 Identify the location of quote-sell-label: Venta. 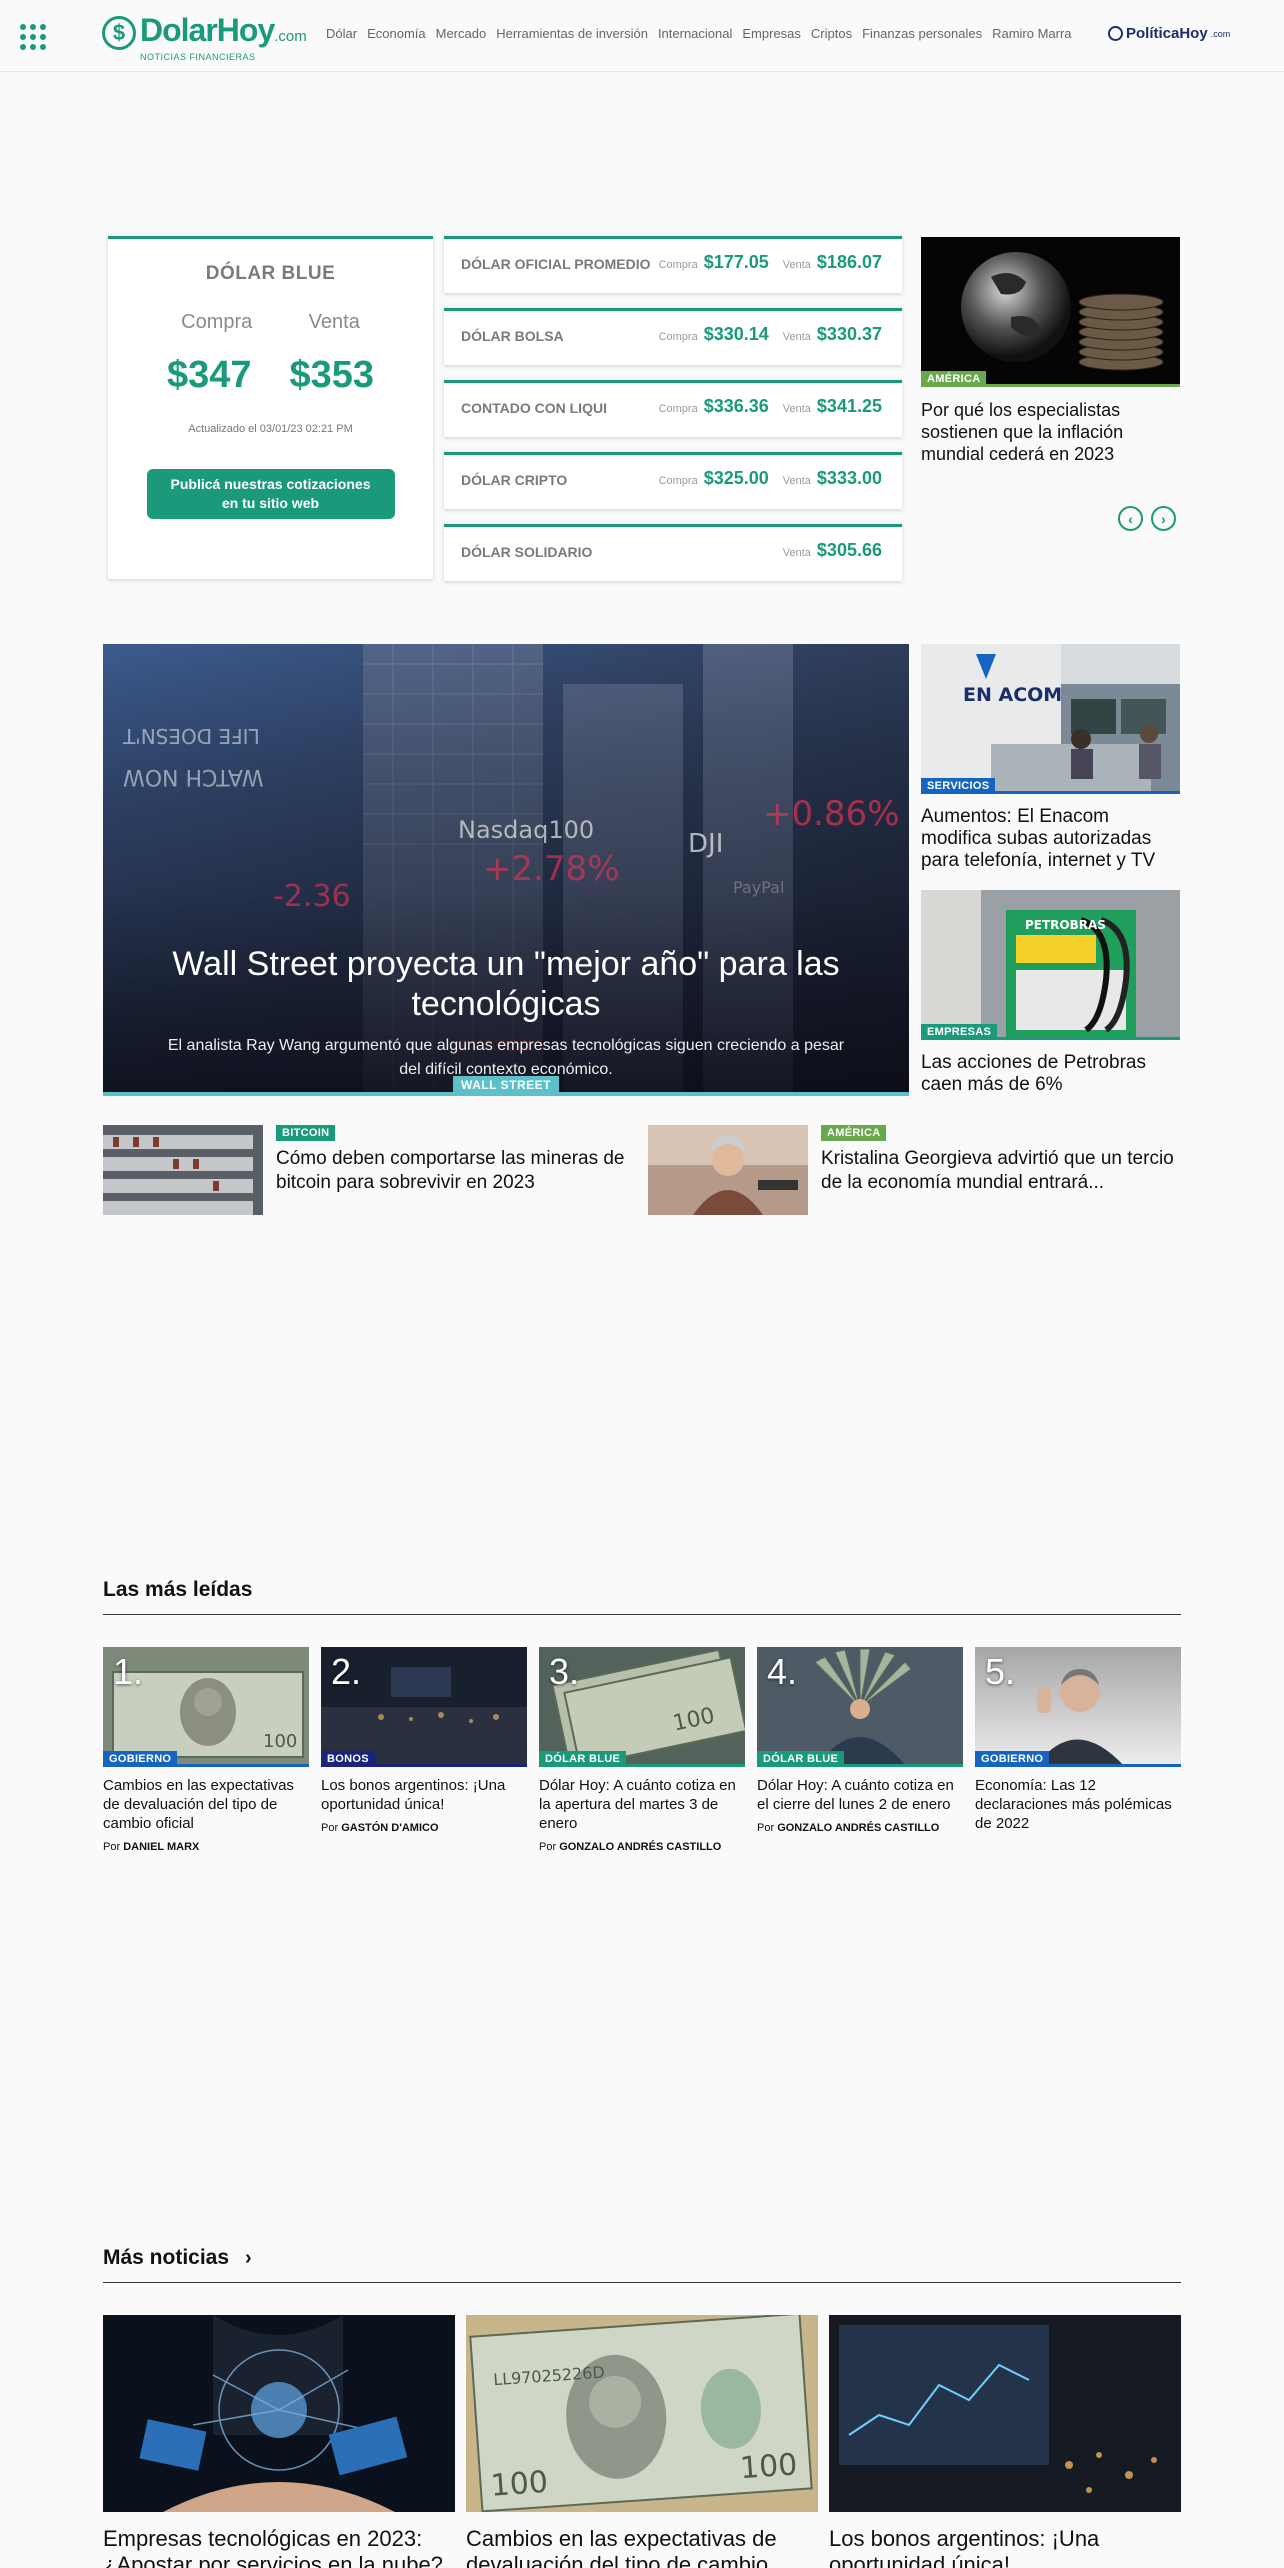
(796, 265).